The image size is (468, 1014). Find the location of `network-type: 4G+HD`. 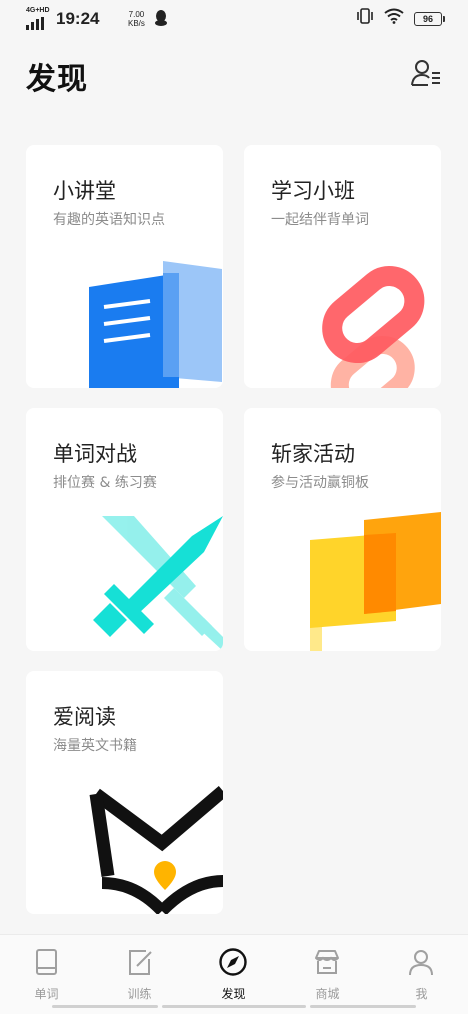

network-type: 4G+HD is located at coordinates (38, 10).